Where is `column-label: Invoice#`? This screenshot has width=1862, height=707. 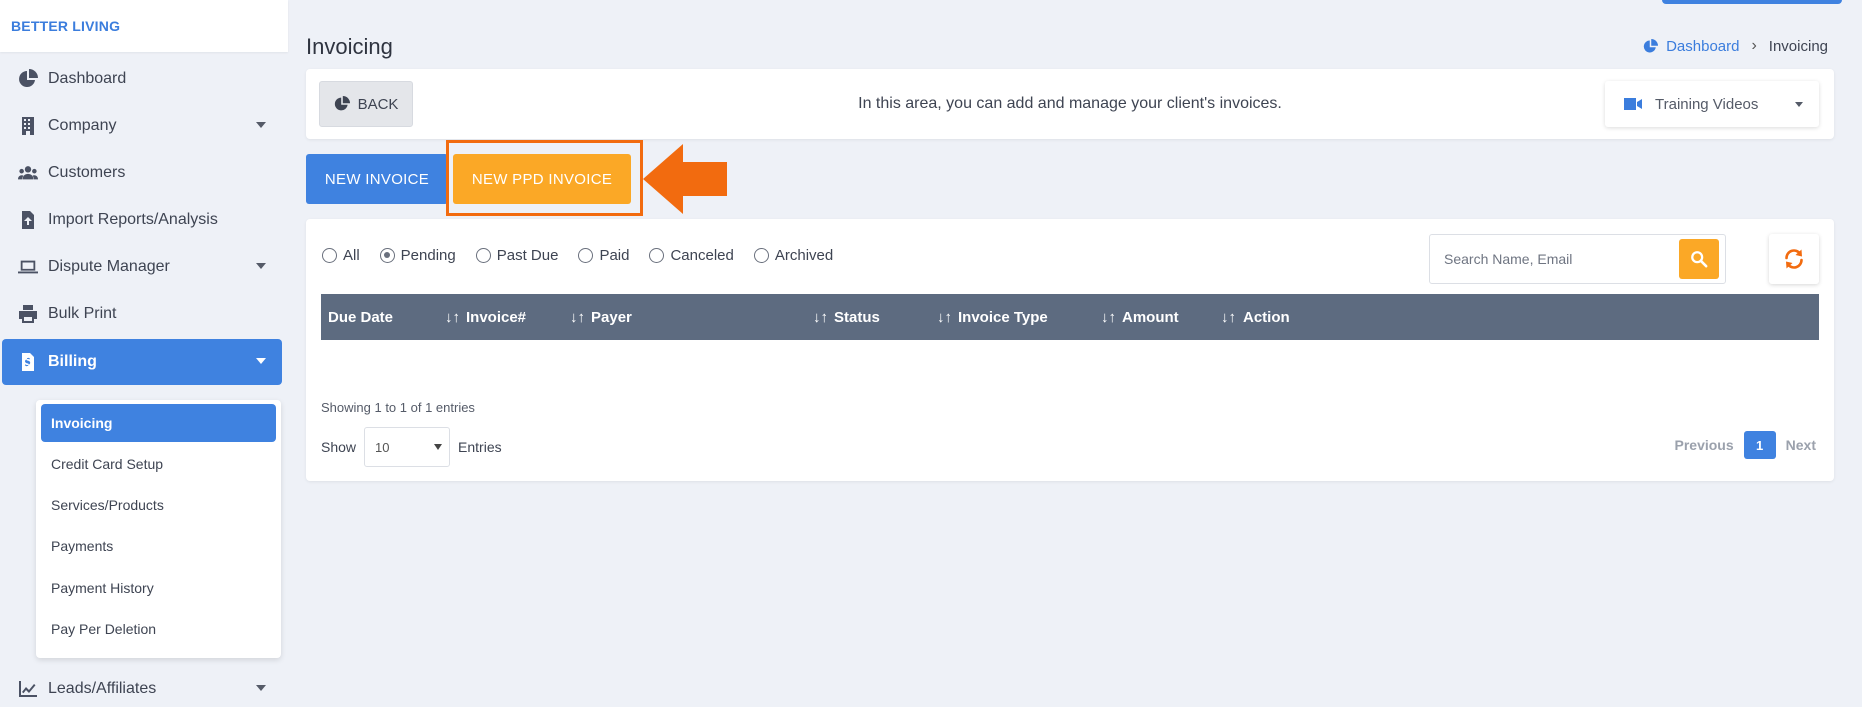 column-label: Invoice# is located at coordinates (496, 317).